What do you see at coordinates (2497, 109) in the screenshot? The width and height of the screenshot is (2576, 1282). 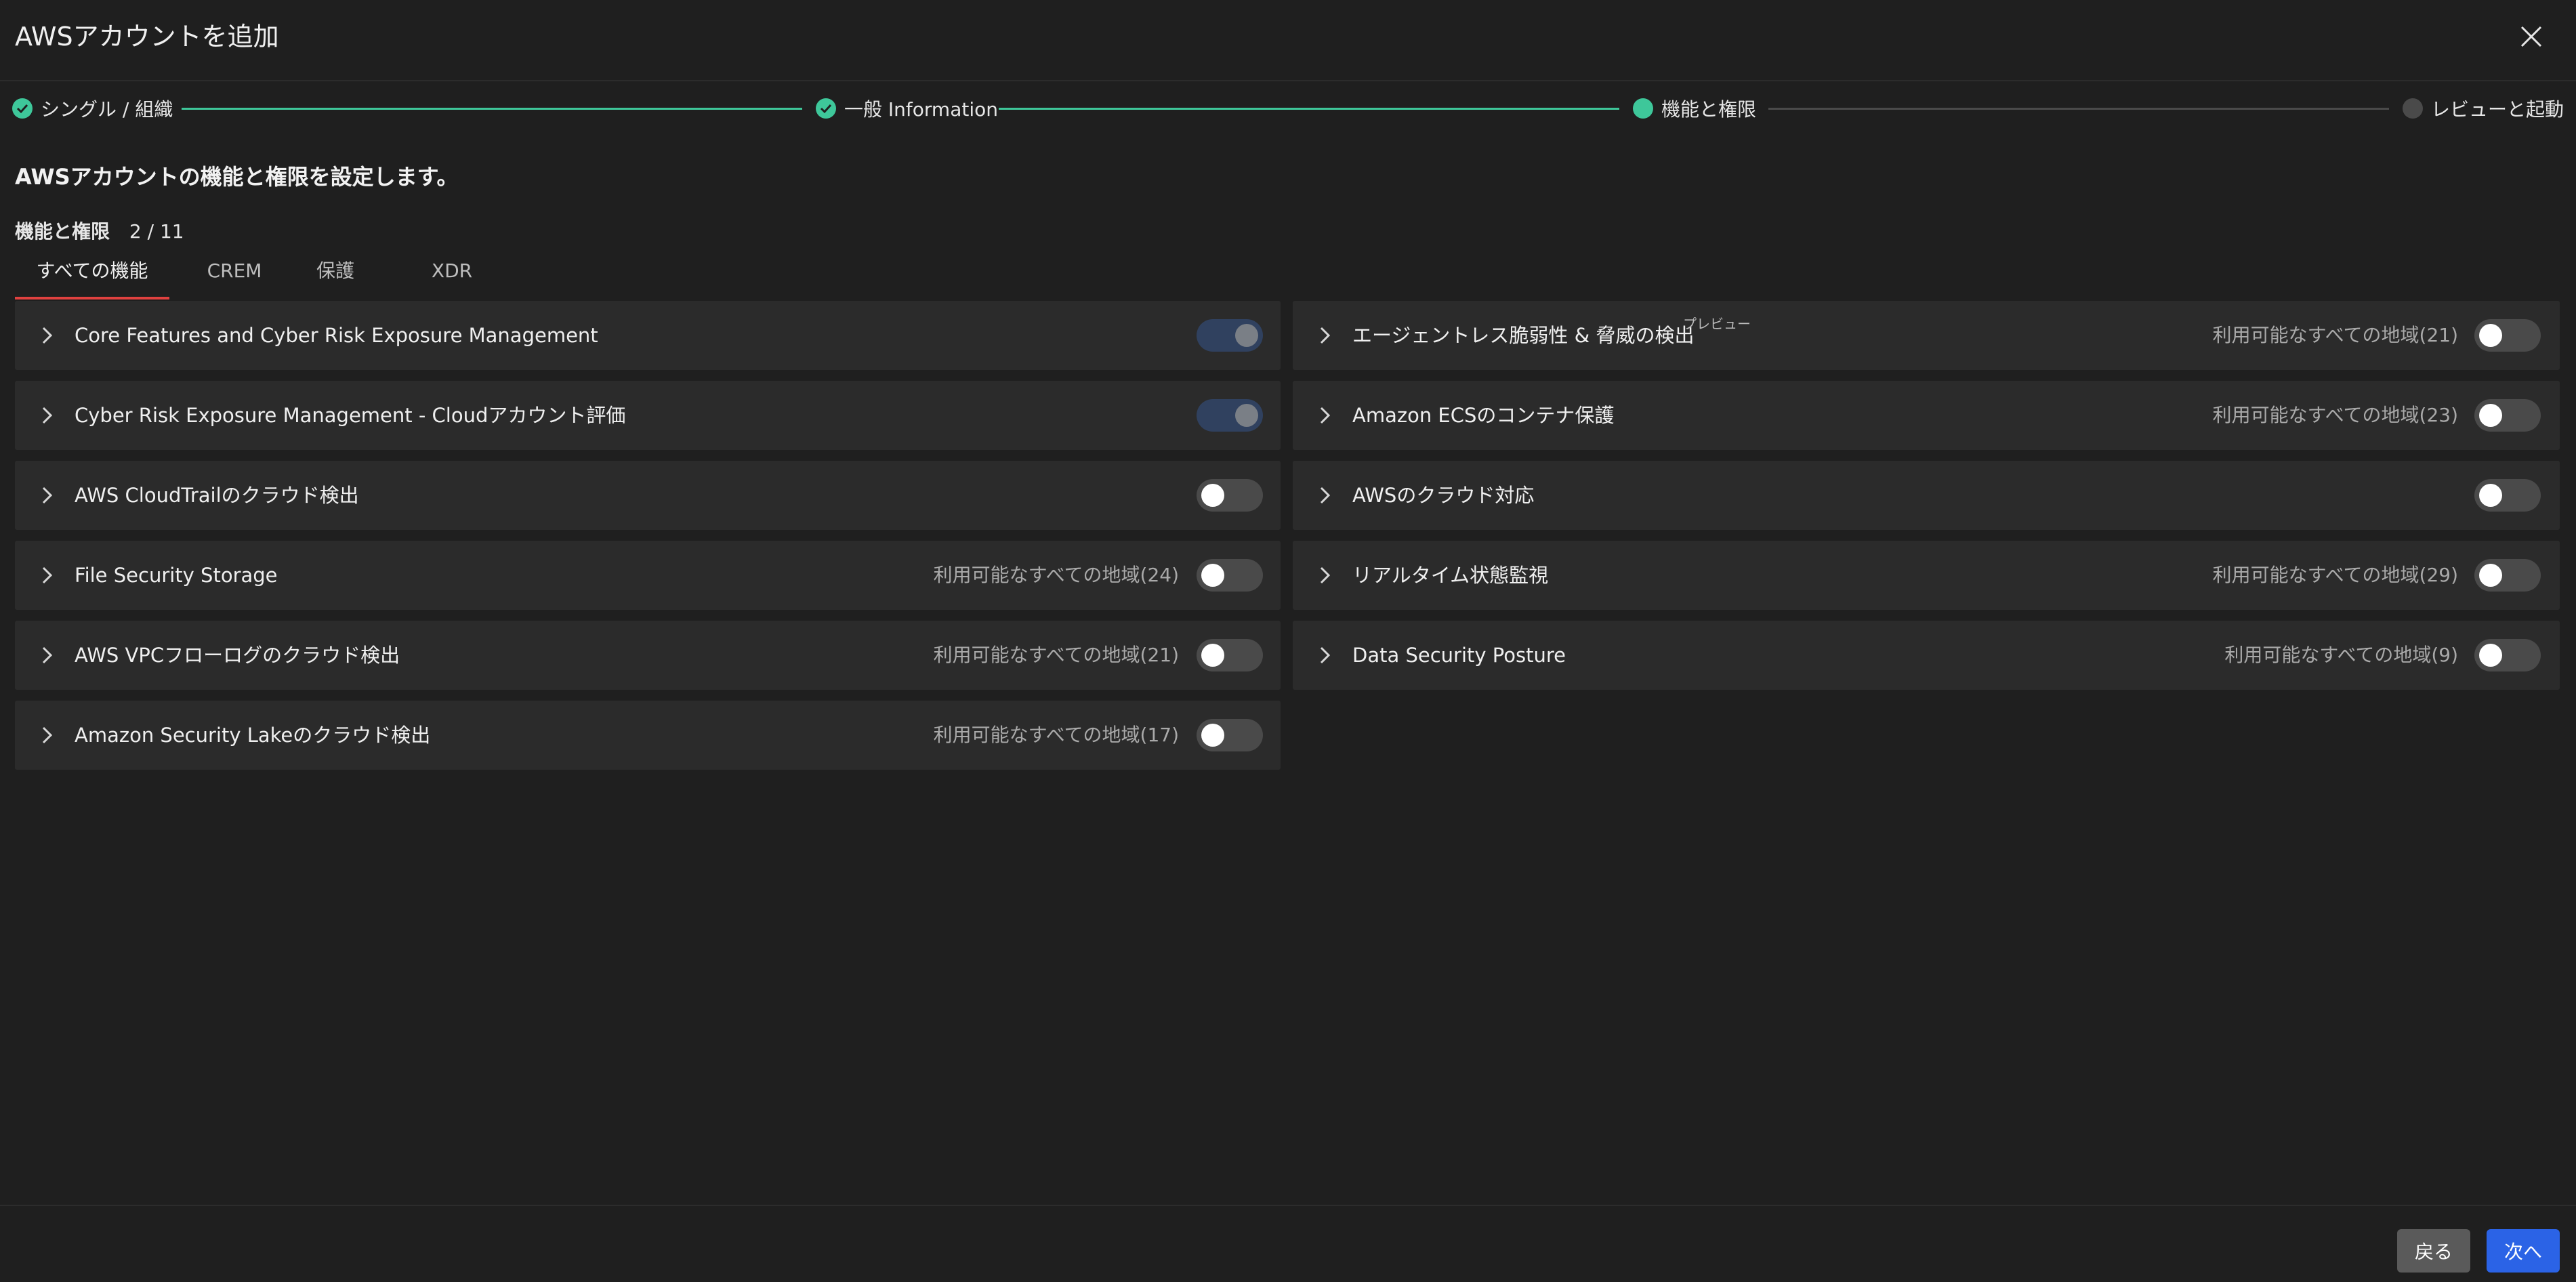 I see `step-label: レビューと起動` at bounding box center [2497, 109].